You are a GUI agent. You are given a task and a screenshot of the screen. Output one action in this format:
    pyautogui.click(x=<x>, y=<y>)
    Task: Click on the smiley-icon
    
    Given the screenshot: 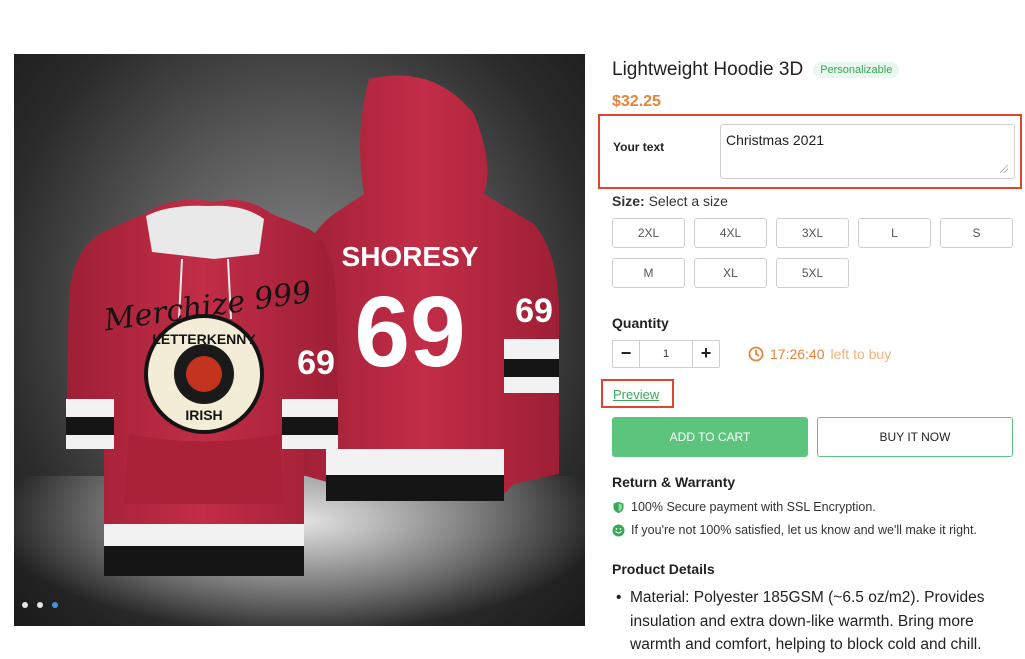 What is the action you would take?
    pyautogui.click(x=618, y=530)
    